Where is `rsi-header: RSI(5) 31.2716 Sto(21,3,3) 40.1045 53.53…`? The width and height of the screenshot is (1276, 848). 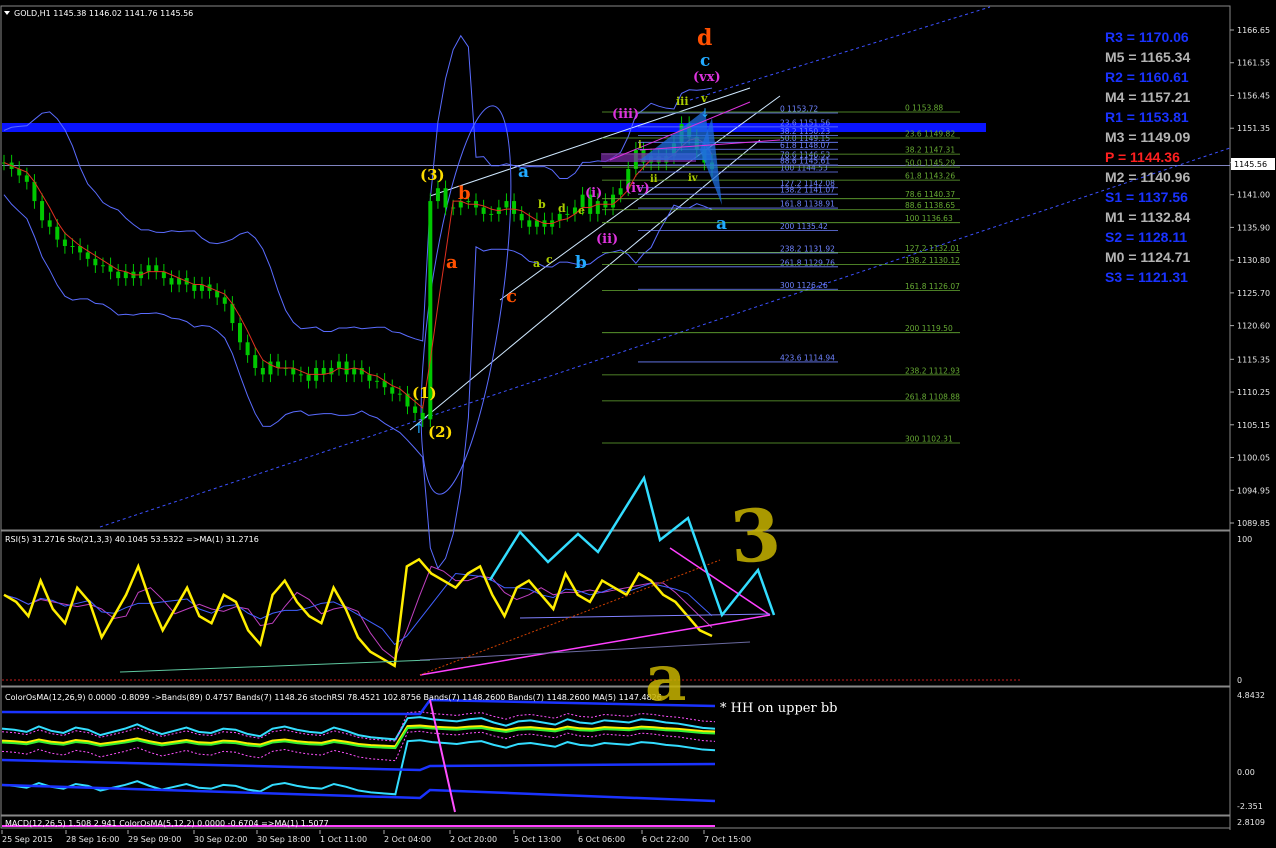 rsi-header: RSI(5) 31.2716 Sto(21,3,3) 40.1045 53.53… is located at coordinates (132, 539).